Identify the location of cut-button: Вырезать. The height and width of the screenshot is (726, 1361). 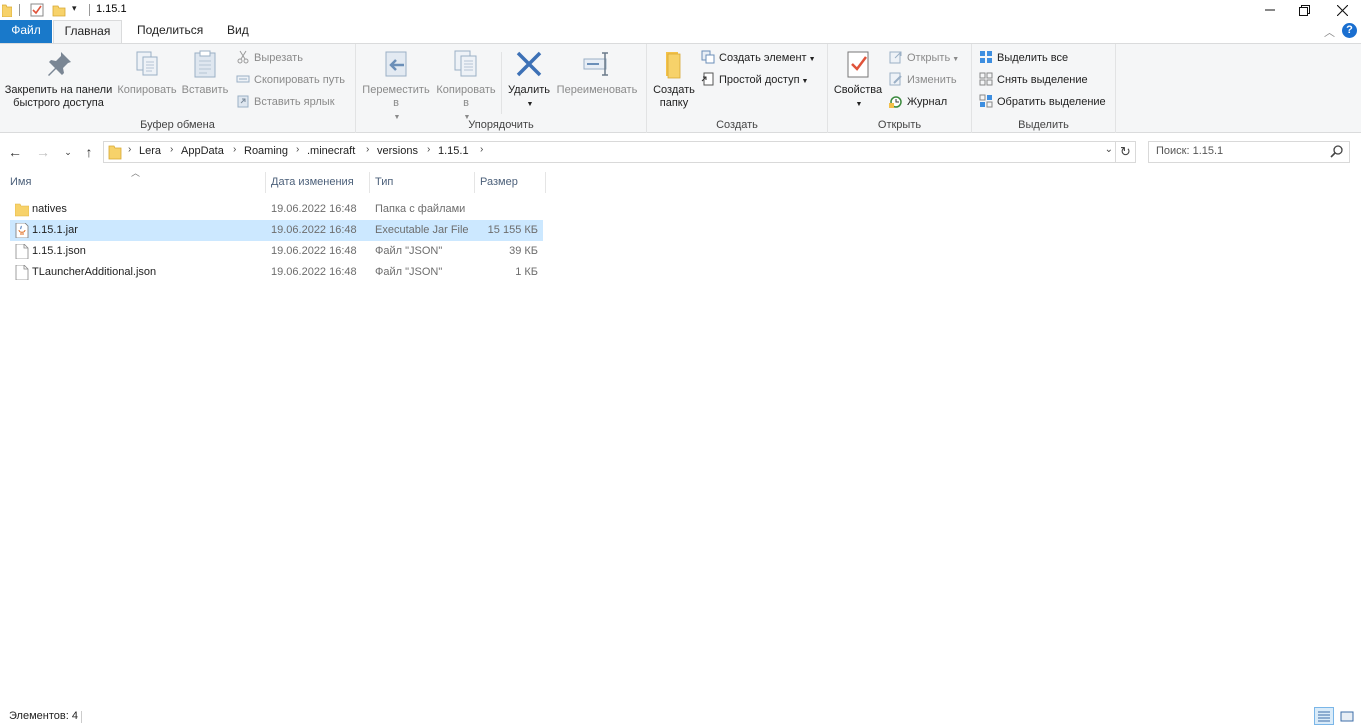
(269, 58).